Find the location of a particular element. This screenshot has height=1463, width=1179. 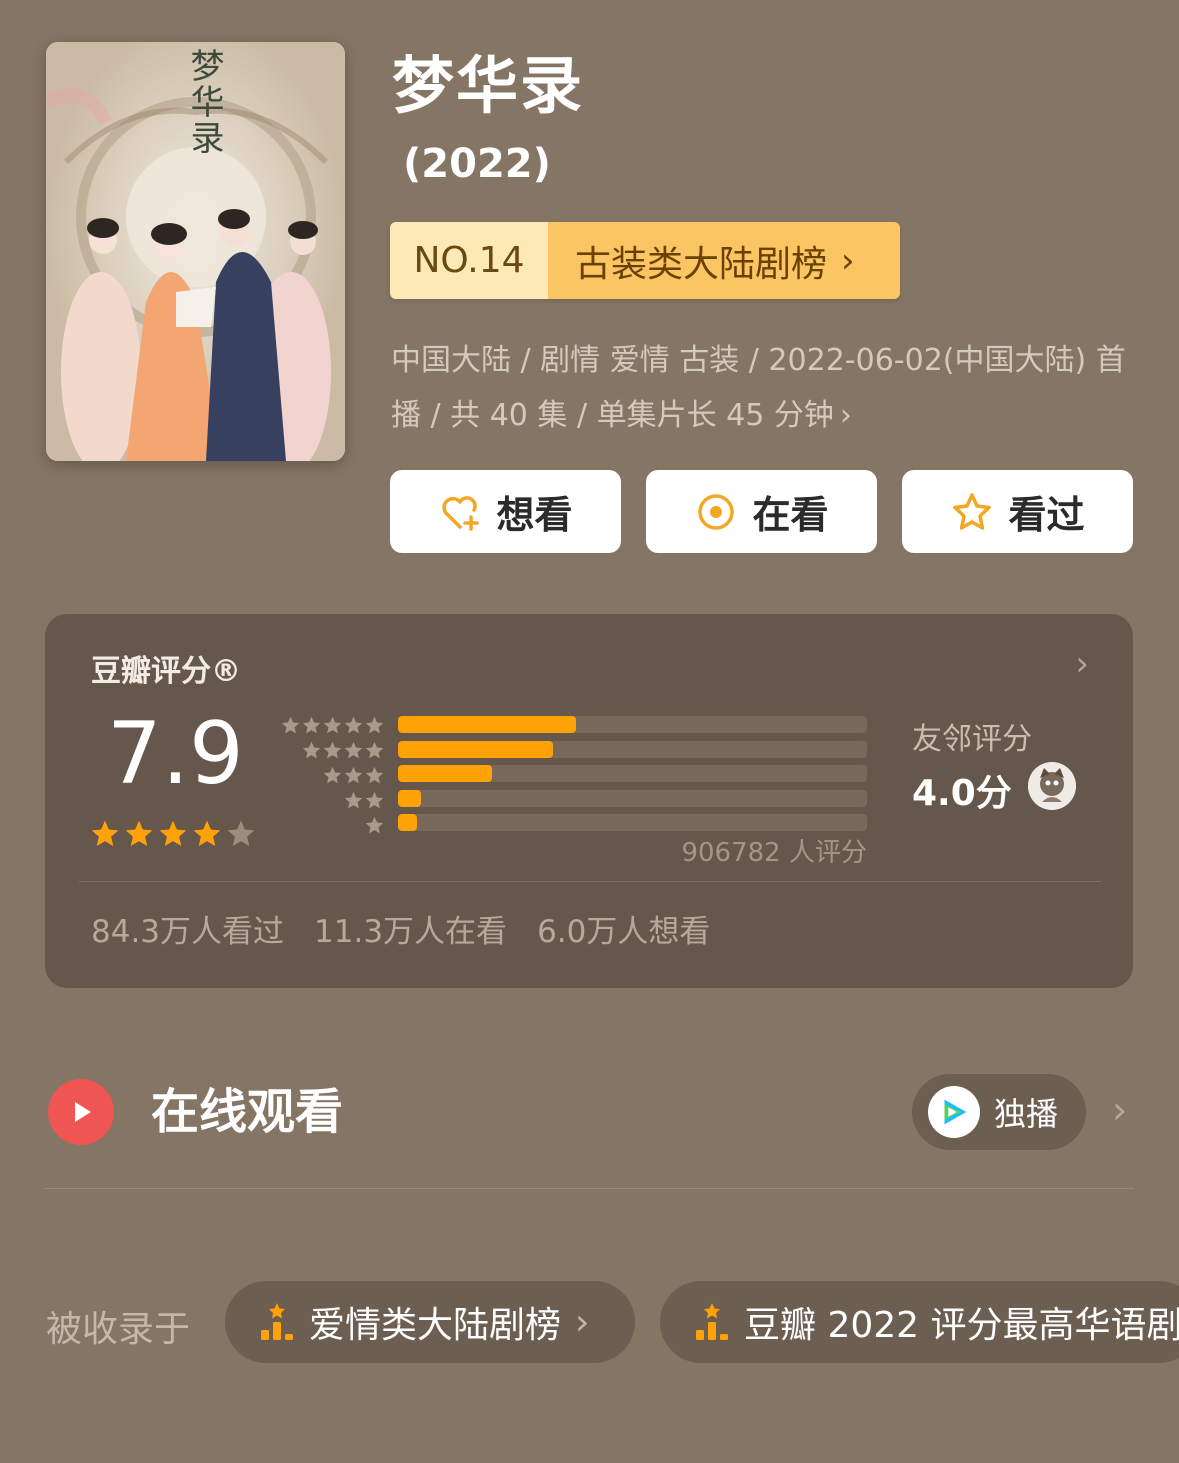

rating-count: 906782 人评分 is located at coordinates (774, 853).